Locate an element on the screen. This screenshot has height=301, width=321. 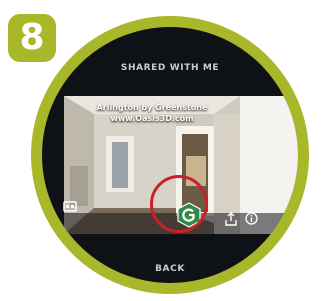
info-icon is located at coordinates (251, 218).